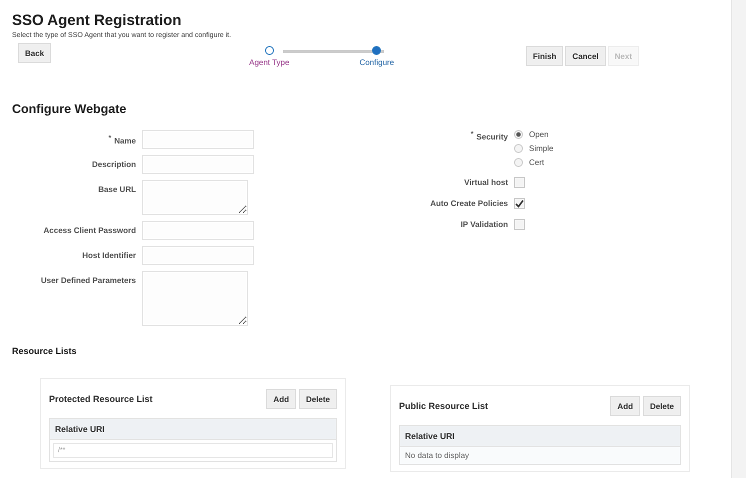  Describe the element at coordinates (88, 280) in the screenshot. I see `field-label: User Defined Parameters` at that location.